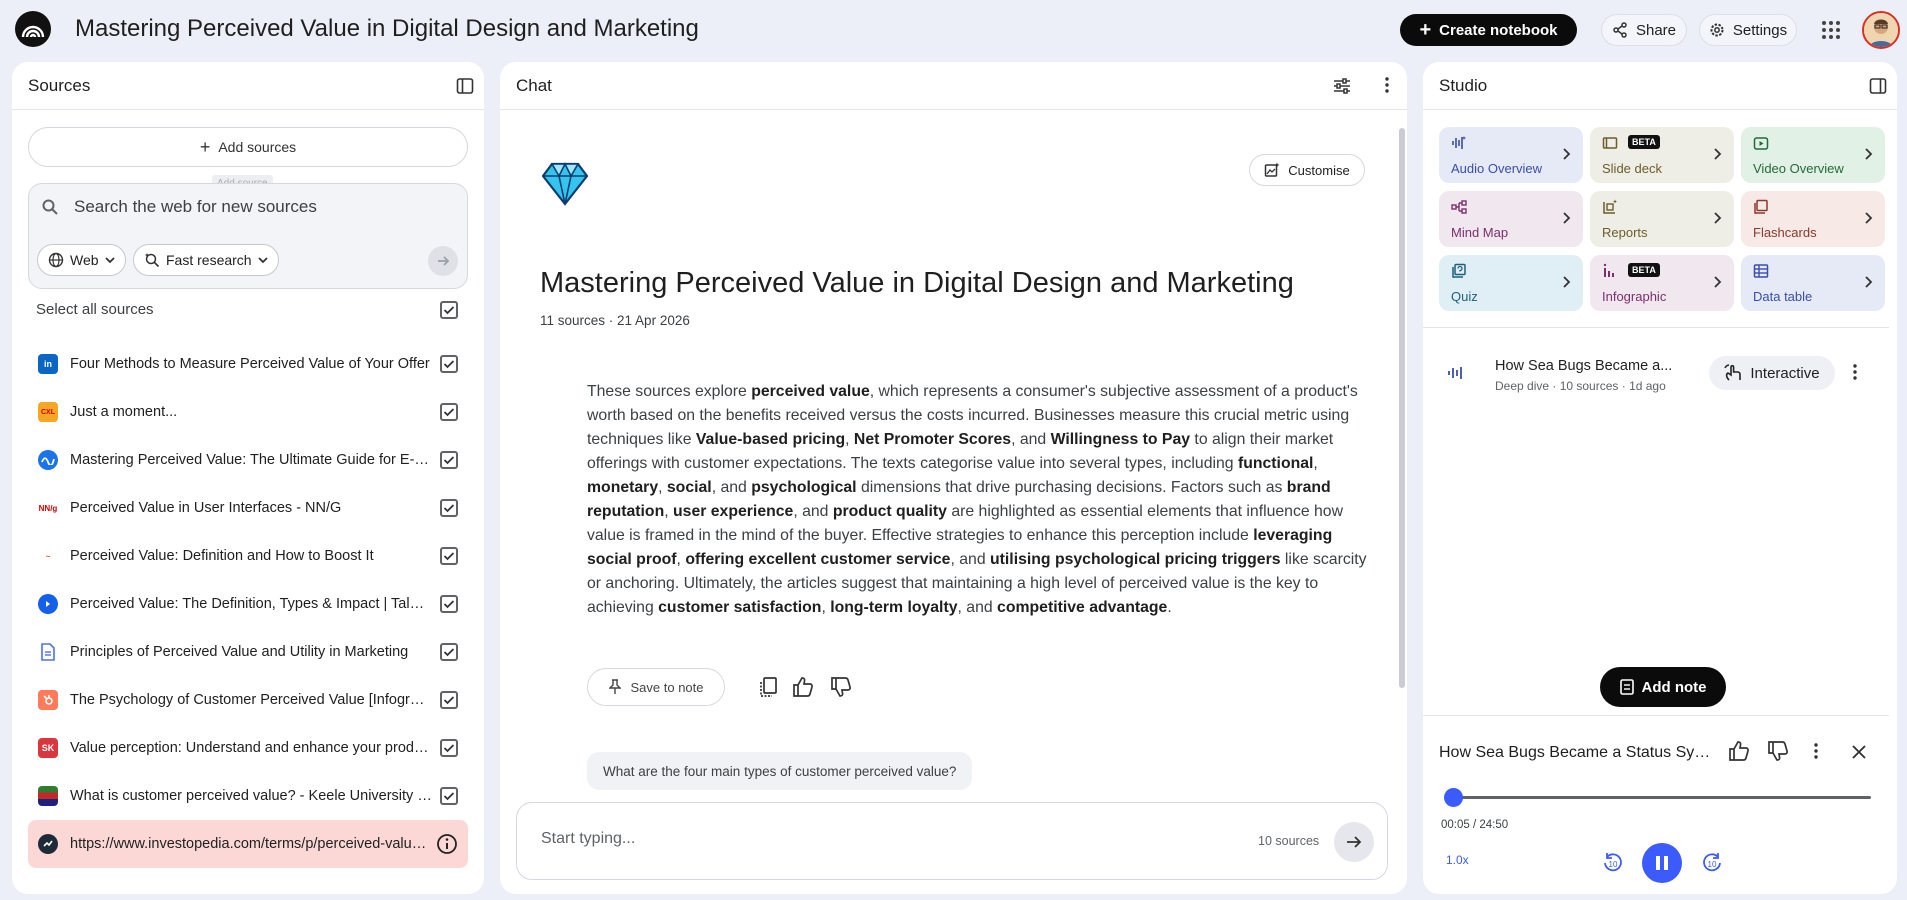  I want to click on progress-knob, so click(1454, 797).